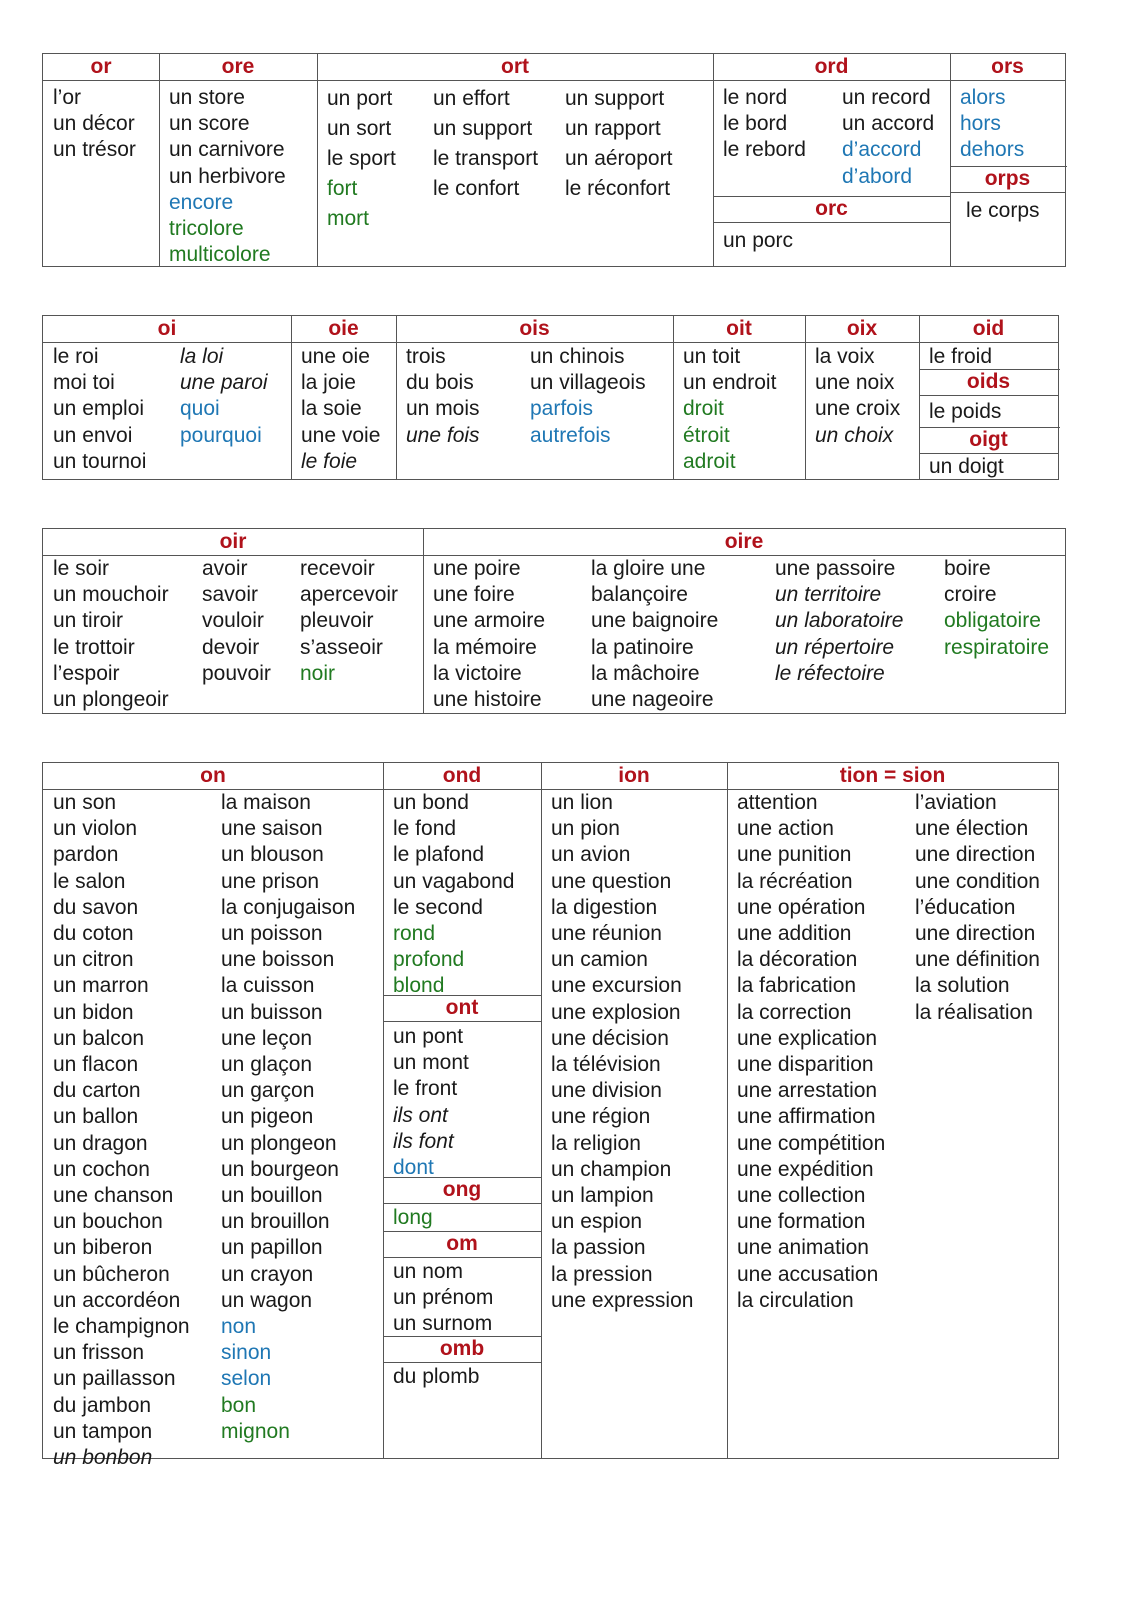  I want to click on word-item: une élection, so click(972, 829).